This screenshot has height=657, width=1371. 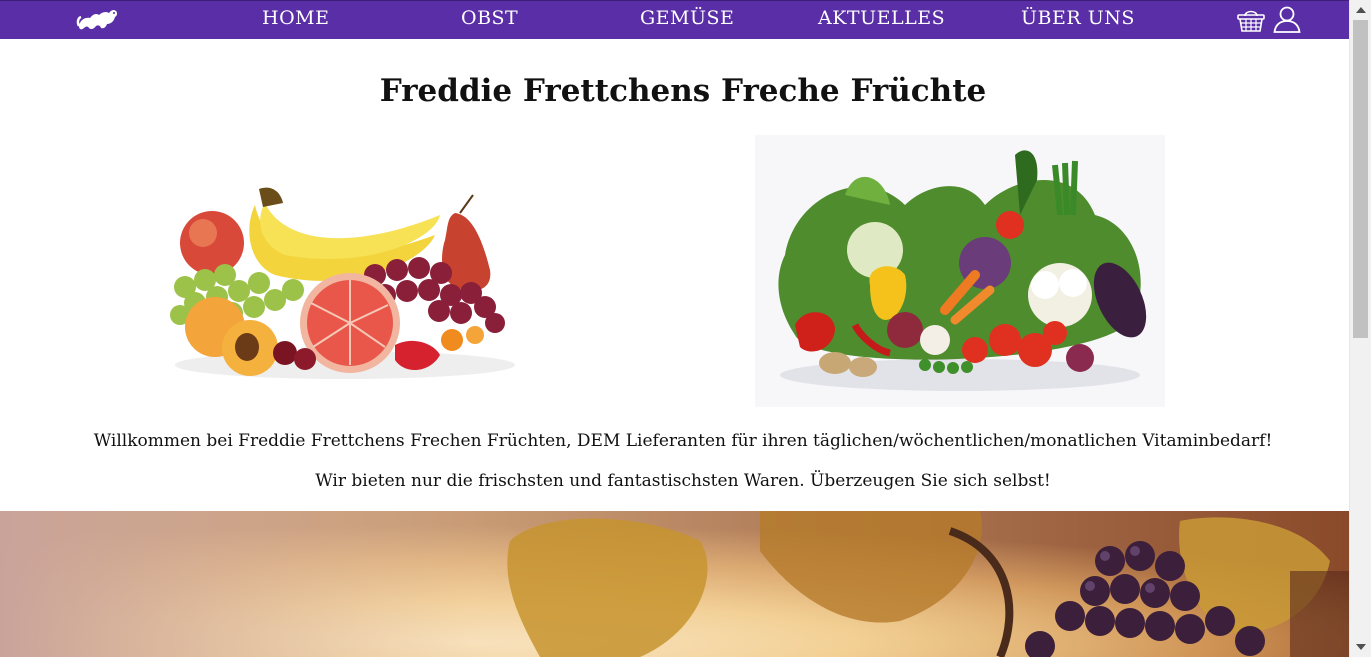 I want to click on top-navigation-bar: HOME OBST GEMÜSE AKTUELLES ÜBER UNS, so click(x=674, y=19).